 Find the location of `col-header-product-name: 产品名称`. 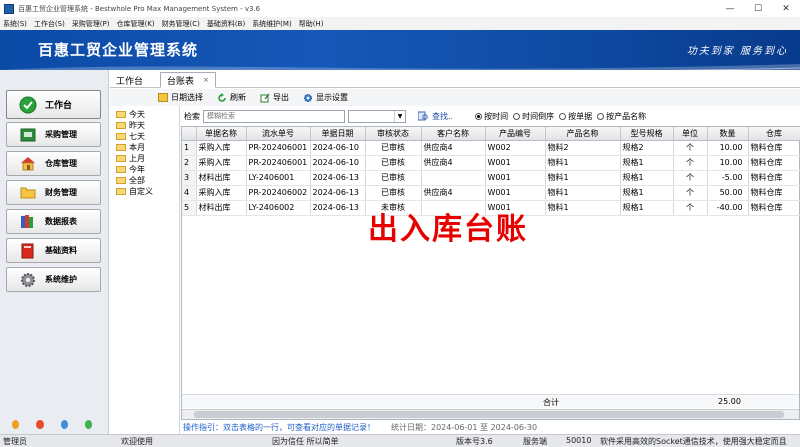

col-header-product-name: 产品名称 is located at coordinates (583, 134).